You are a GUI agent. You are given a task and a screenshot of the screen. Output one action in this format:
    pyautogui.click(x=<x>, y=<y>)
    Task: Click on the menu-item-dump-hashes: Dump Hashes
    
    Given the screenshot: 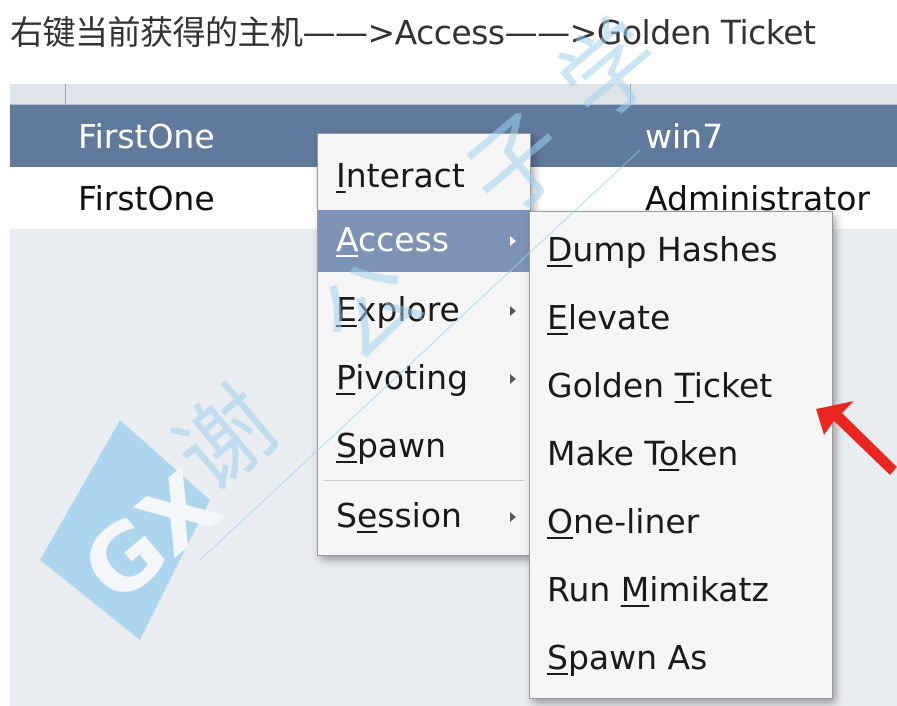 What is the action you would take?
    pyautogui.click(x=681, y=251)
    